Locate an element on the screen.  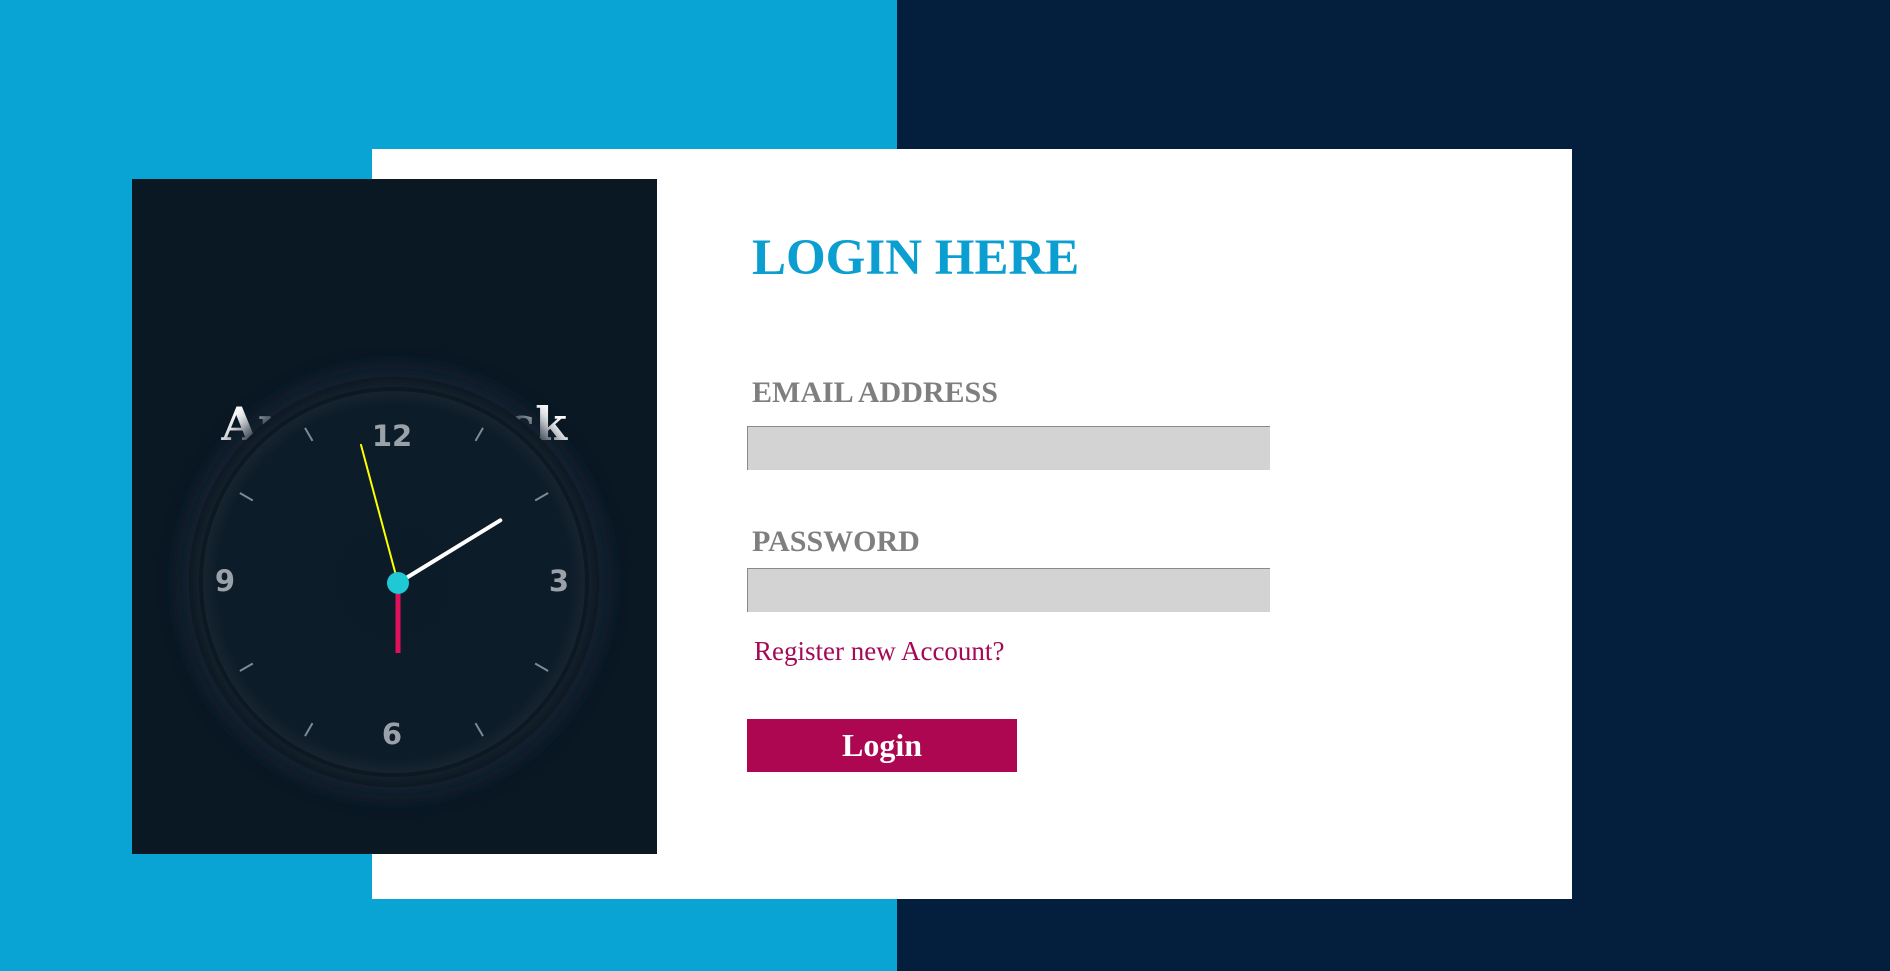
email-label: EMAIL ADDRESS is located at coordinates (875, 392).